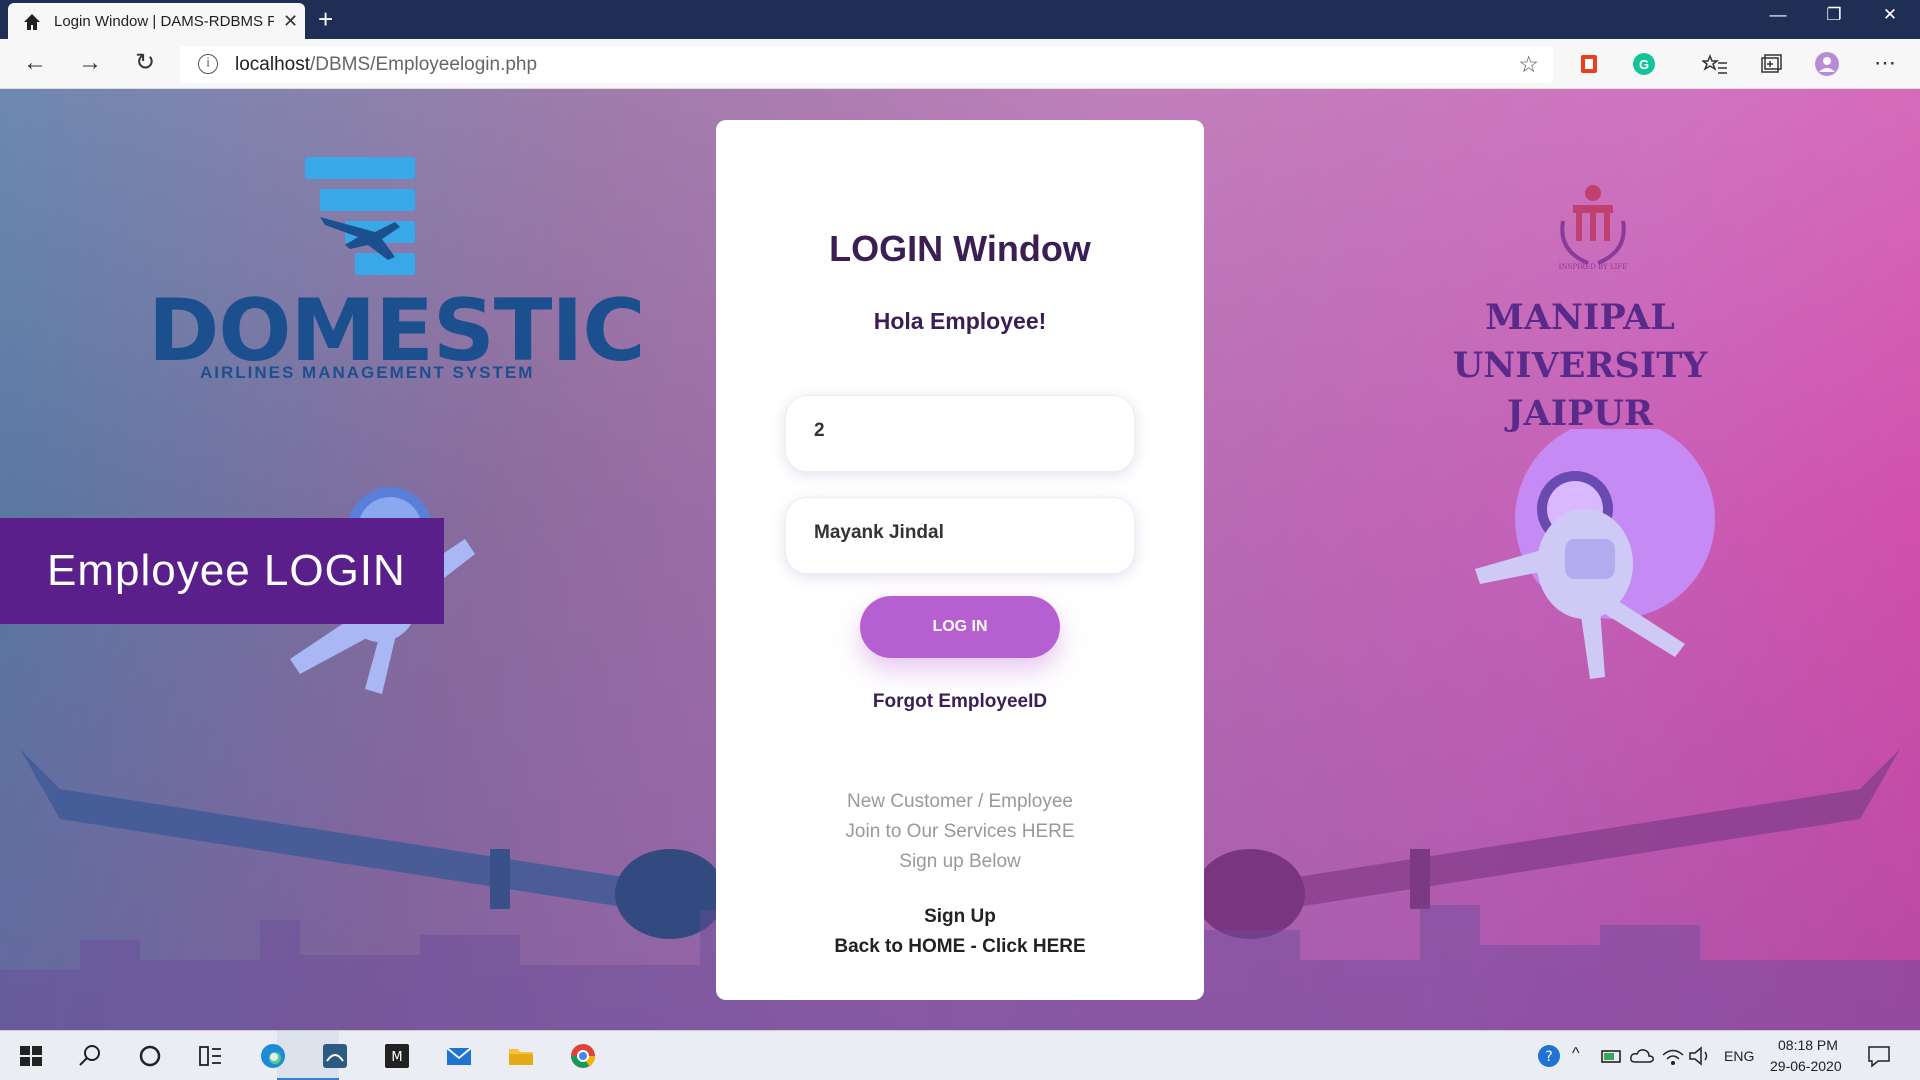 This screenshot has width=1920, height=1080. Describe the element at coordinates (1642, 1056) in the screenshot. I see `cloud-sync-icon` at that location.